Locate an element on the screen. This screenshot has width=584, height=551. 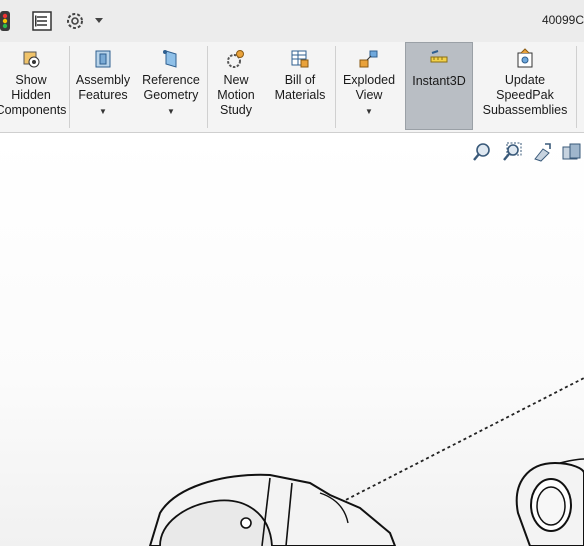
instant3d-button: Instant3D is located at coordinates (439, 86).